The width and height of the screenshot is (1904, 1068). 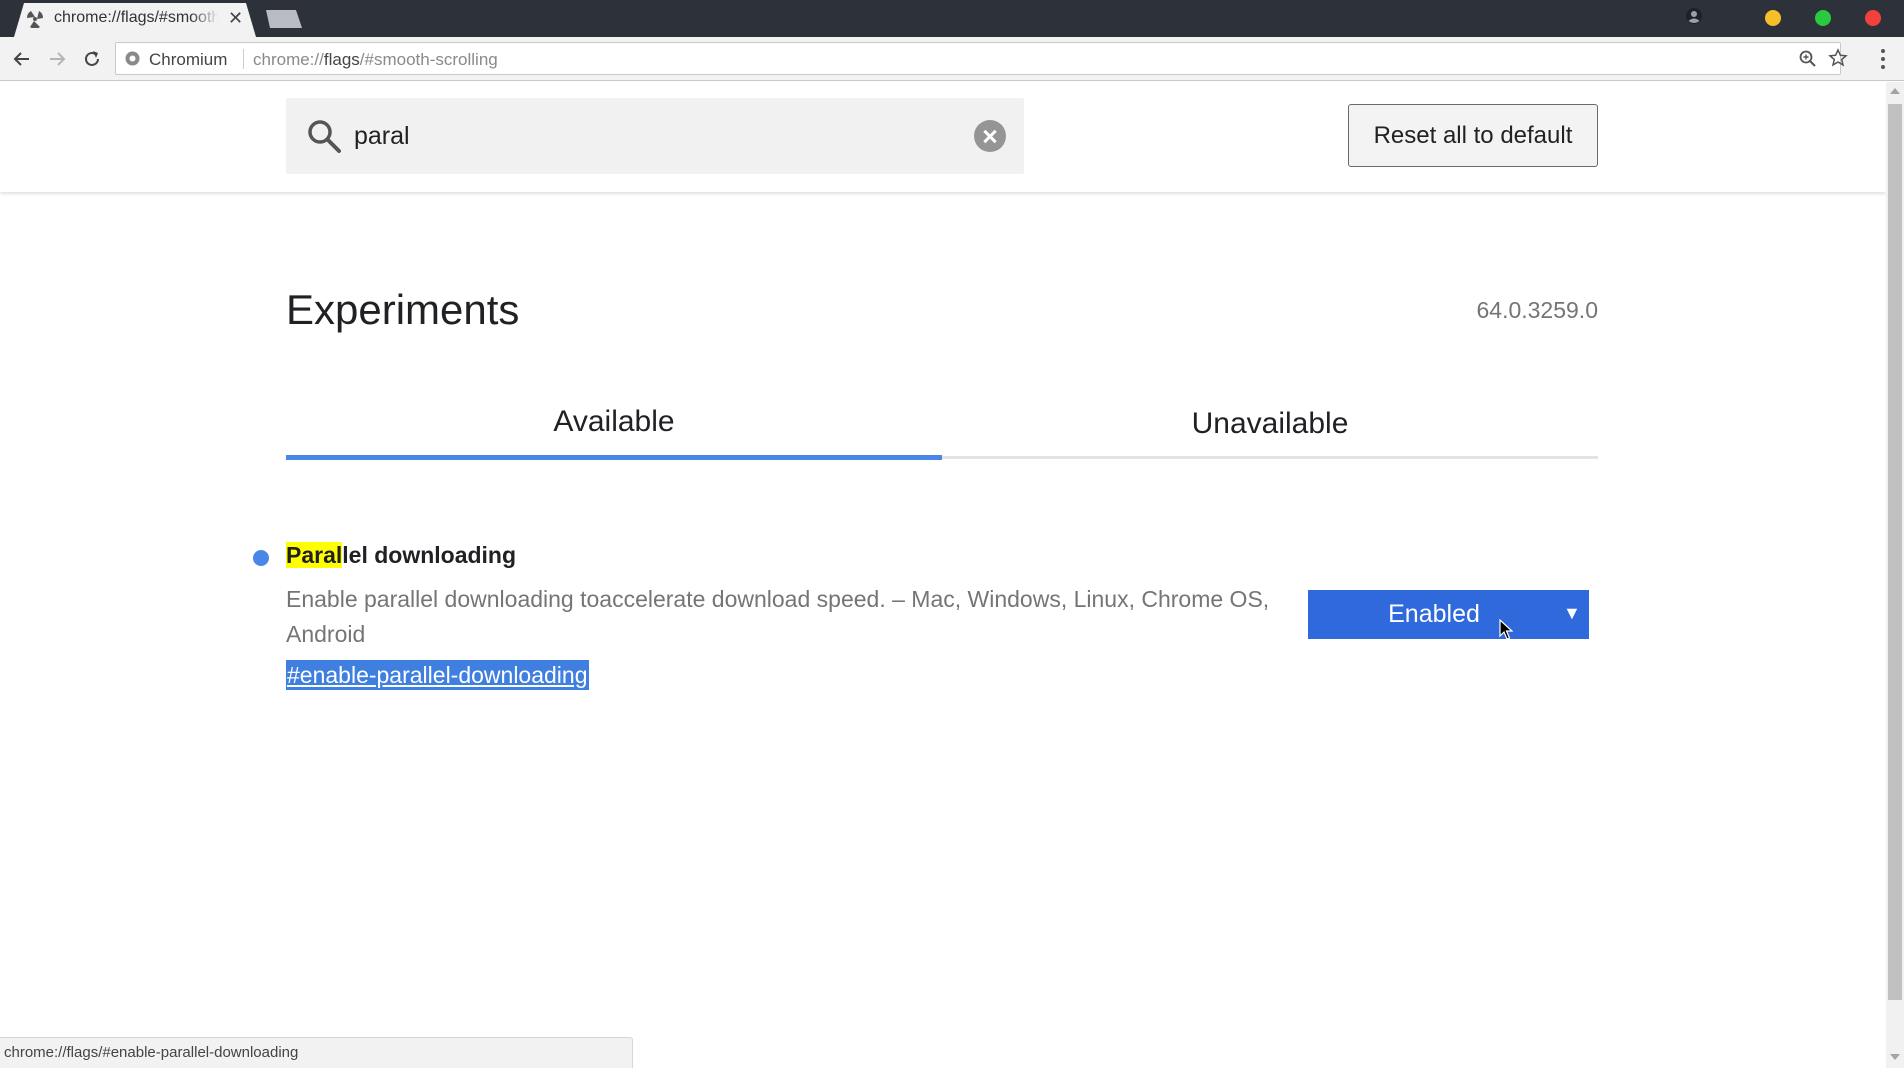 I want to click on search-box, so click(x=655, y=136).